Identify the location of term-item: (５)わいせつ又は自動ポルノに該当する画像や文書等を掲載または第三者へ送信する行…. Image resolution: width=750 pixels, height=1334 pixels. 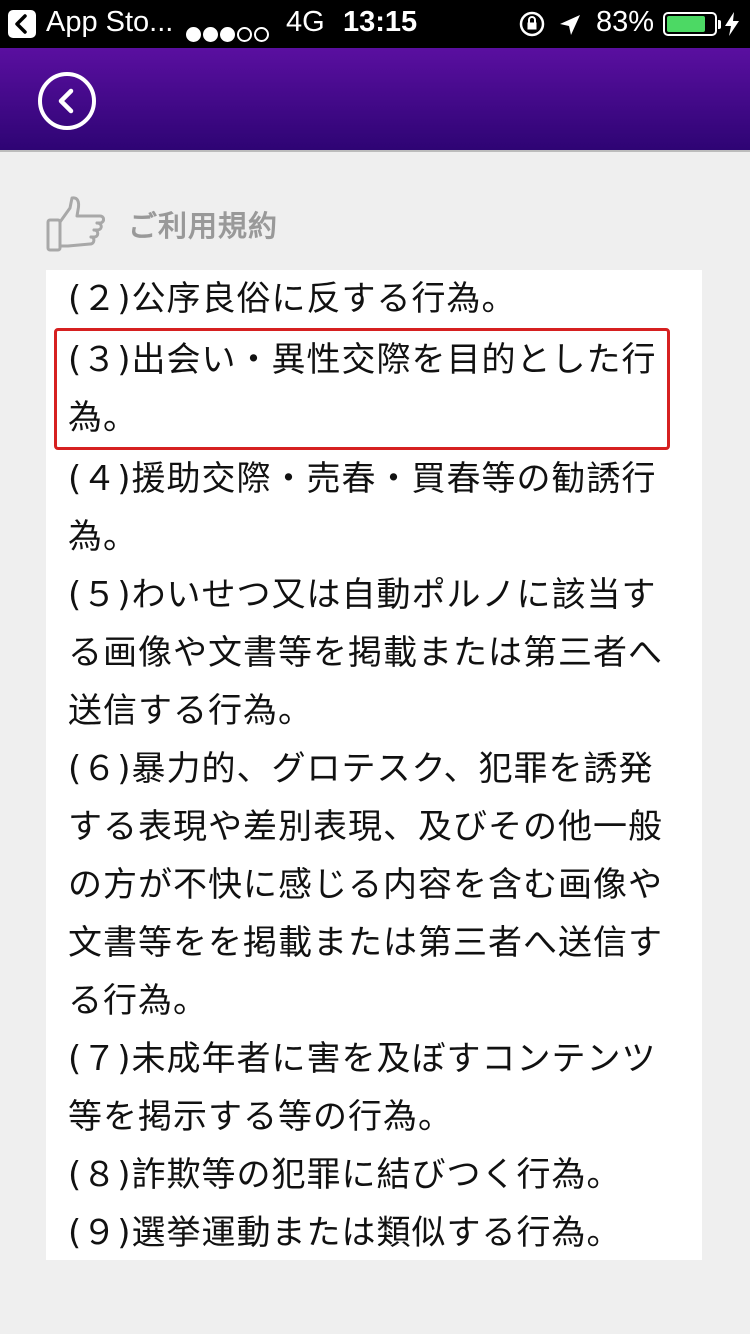
(365, 653).